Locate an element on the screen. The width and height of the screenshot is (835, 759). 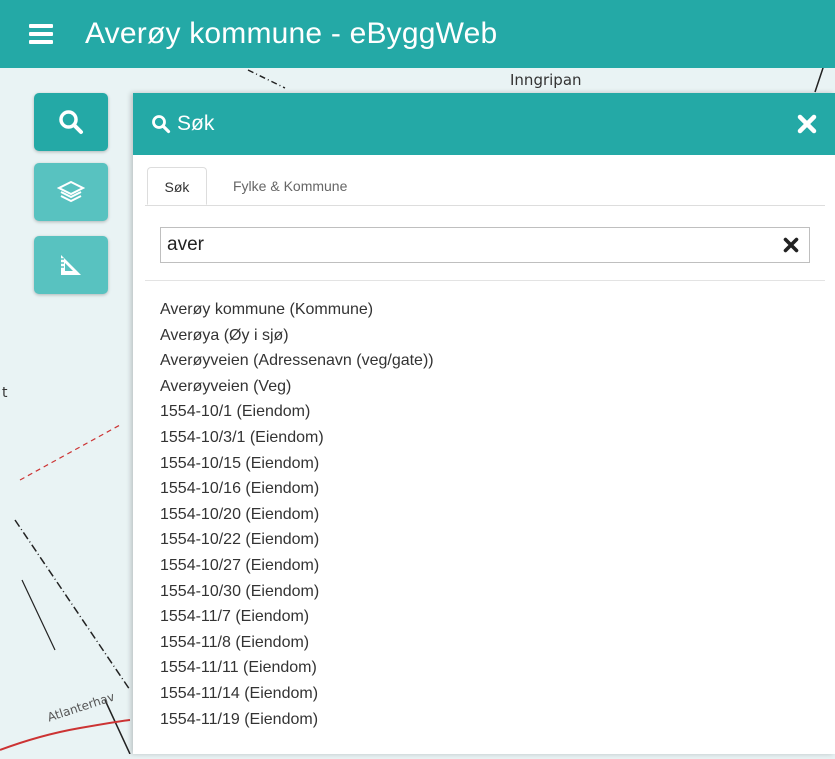
search-result-item: 1554-11/7 (Eiendom) is located at coordinates (297, 617).